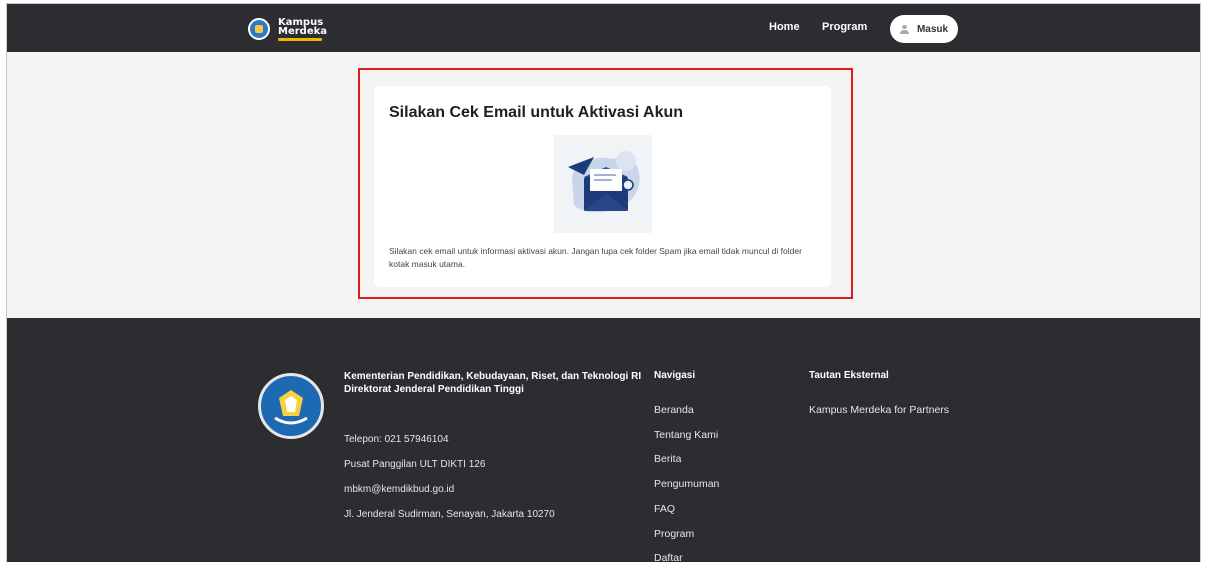 The width and height of the screenshot is (1205, 562). What do you see at coordinates (784, 27) in the screenshot?
I see `nav-home-link: Home` at bounding box center [784, 27].